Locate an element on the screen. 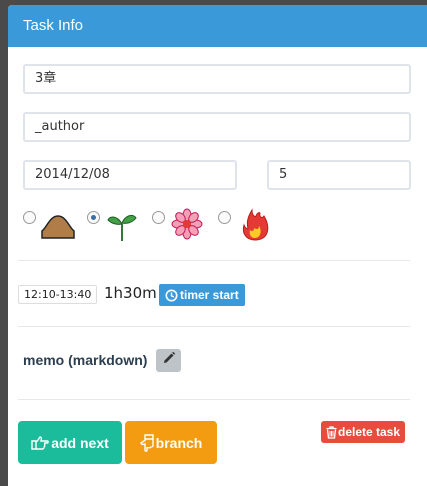  number-input: 5 is located at coordinates (339, 175).